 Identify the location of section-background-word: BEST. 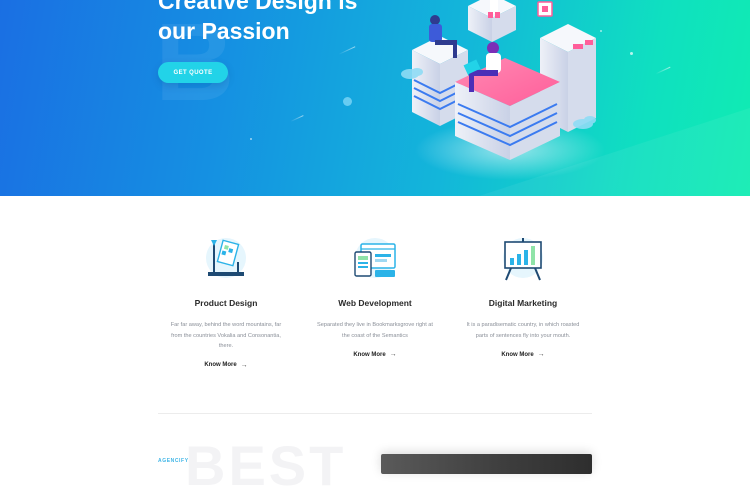
(266, 465).